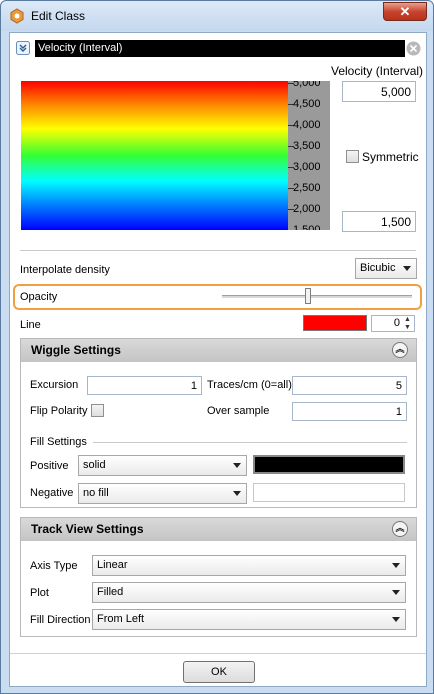 The width and height of the screenshot is (434, 694). What do you see at coordinates (60, 620) in the screenshot?
I see `fill-direction-label: Fill Direction` at bounding box center [60, 620].